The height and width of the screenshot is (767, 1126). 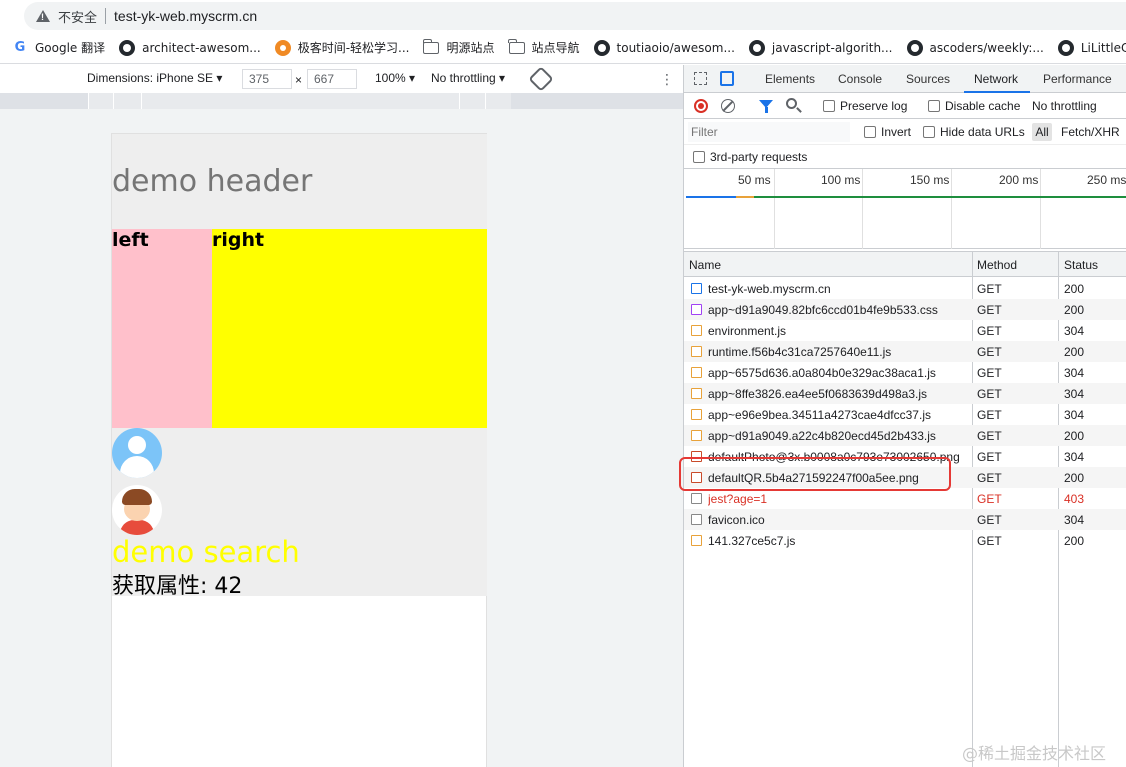 I want to click on rotate-icon, so click(x=541, y=79).